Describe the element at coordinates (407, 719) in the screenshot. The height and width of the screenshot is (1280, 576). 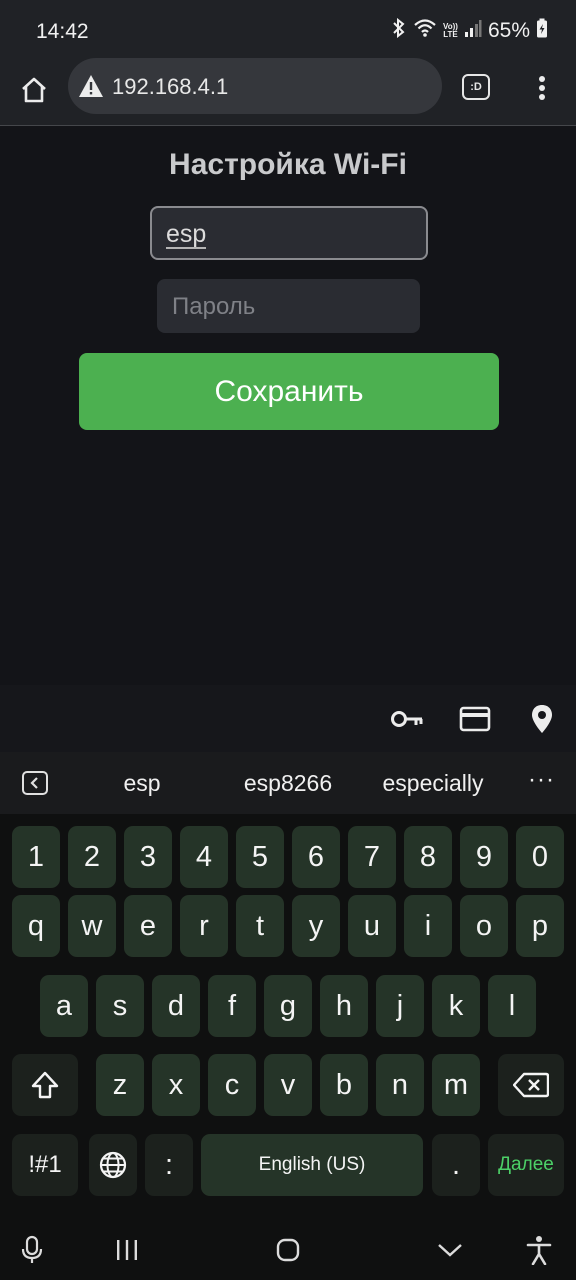
I see `key-icon` at that location.